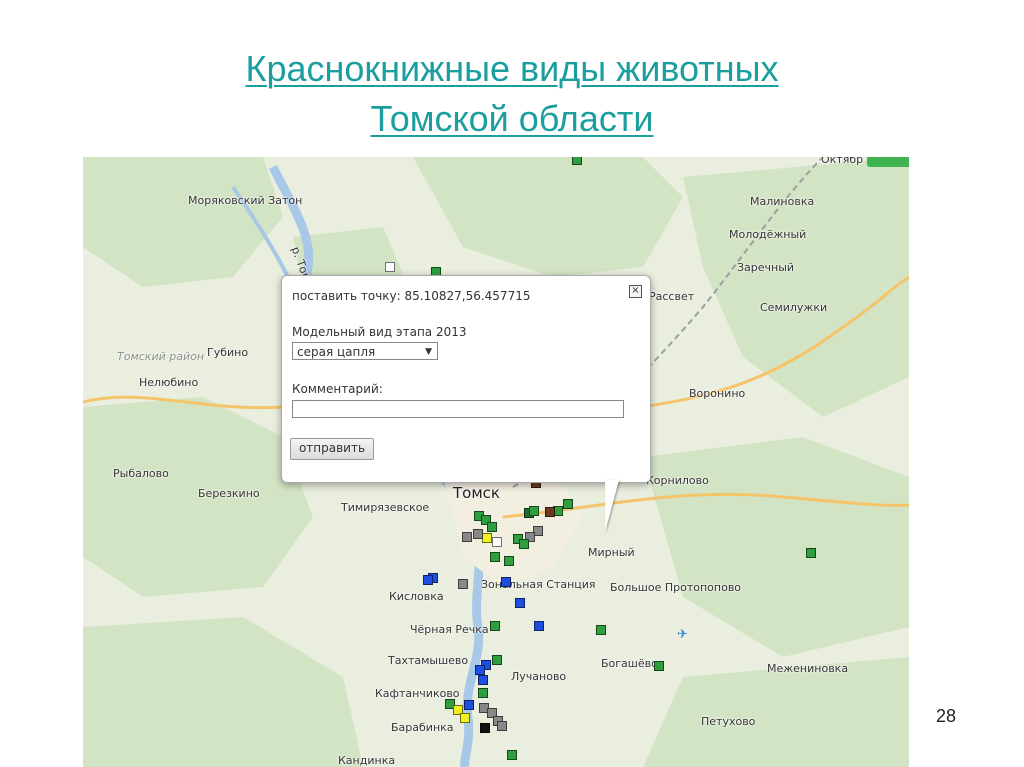 The image size is (1024, 767). What do you see at coordinates (416, 596) in the screenshot?
I see `place-kislovka: Кисловка` at bounding box center [416, 596].